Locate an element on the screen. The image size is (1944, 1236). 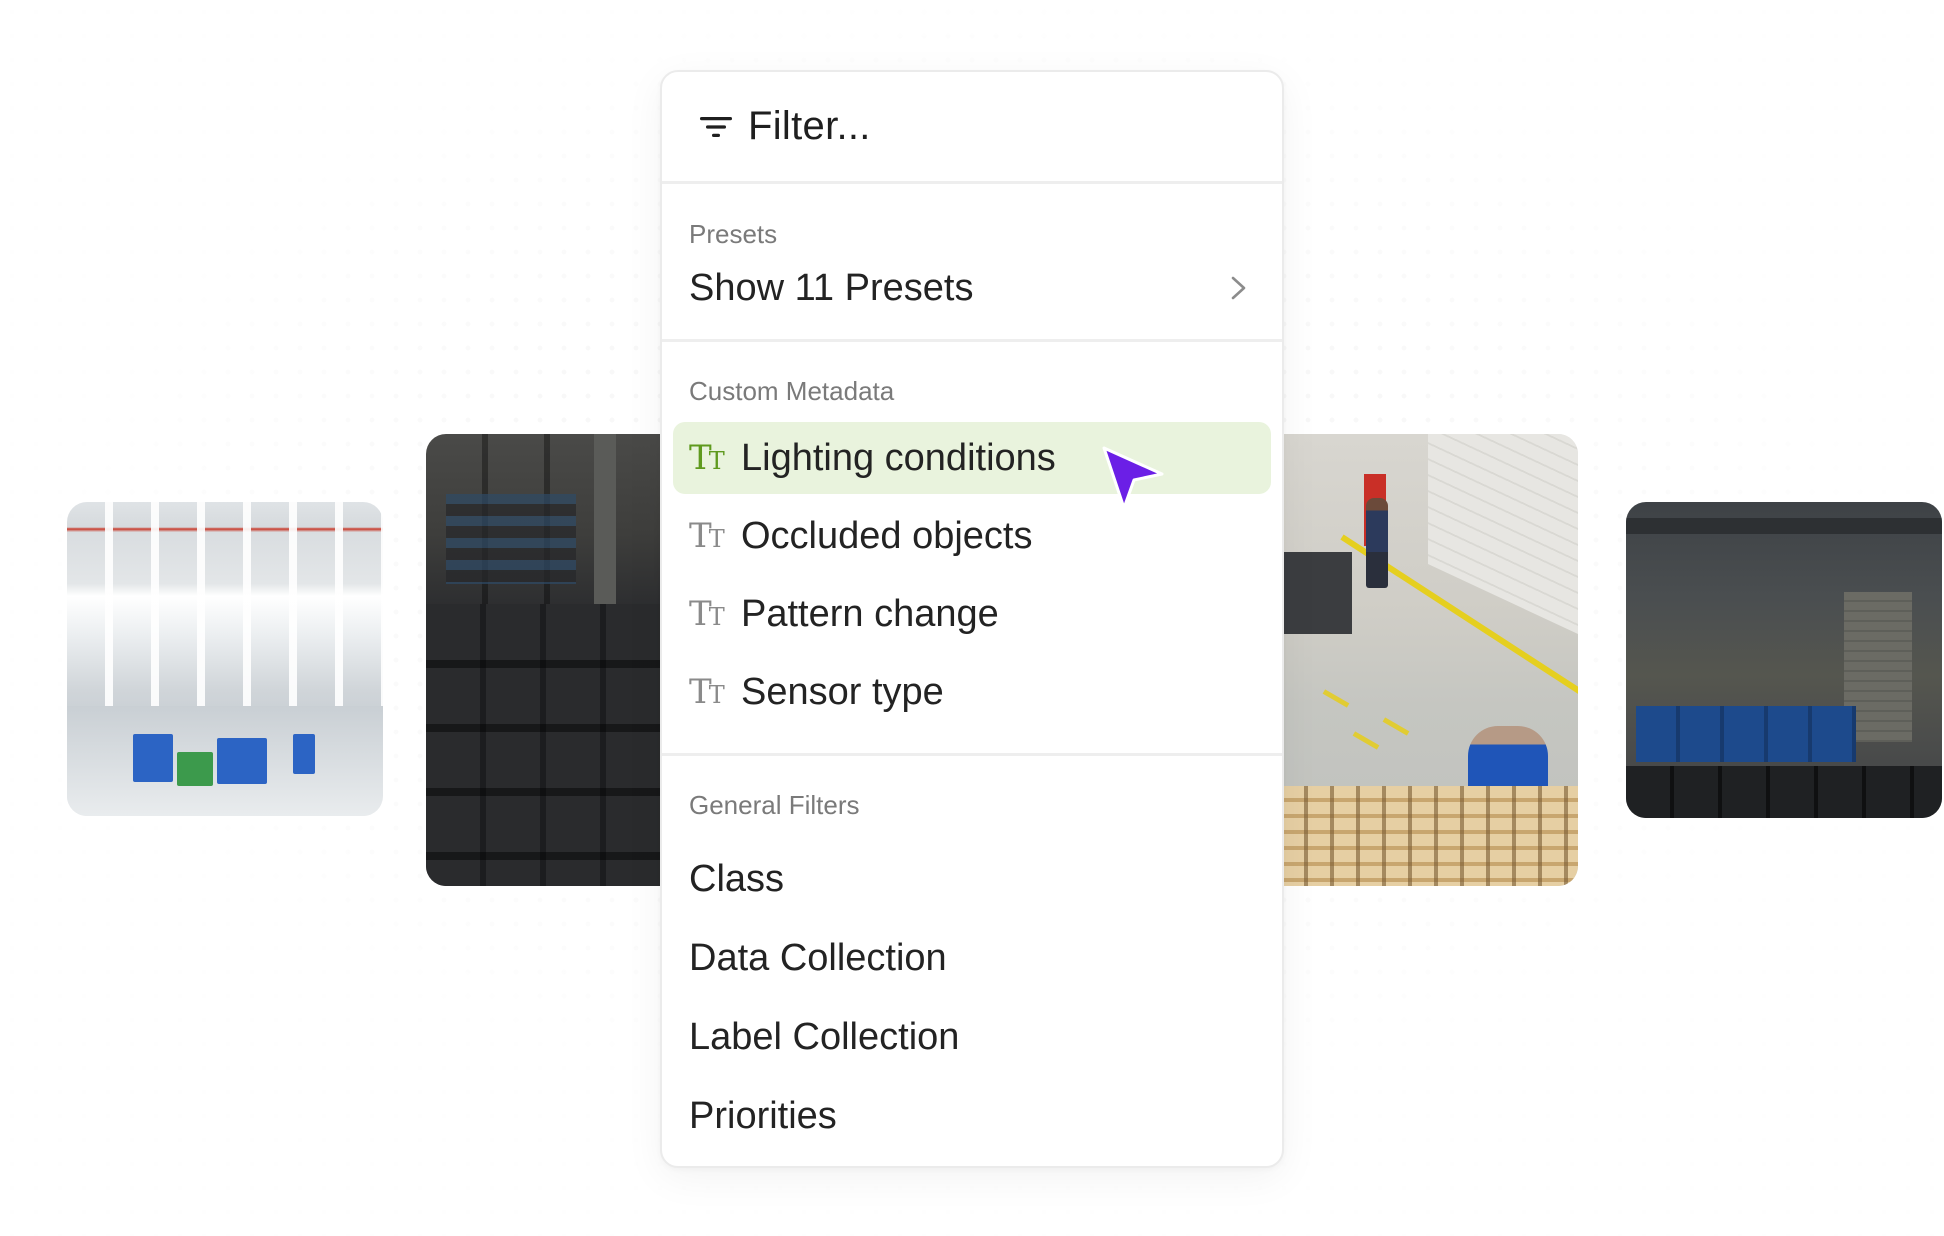
general-filter-class: Class is located at coordinates (972, 879).